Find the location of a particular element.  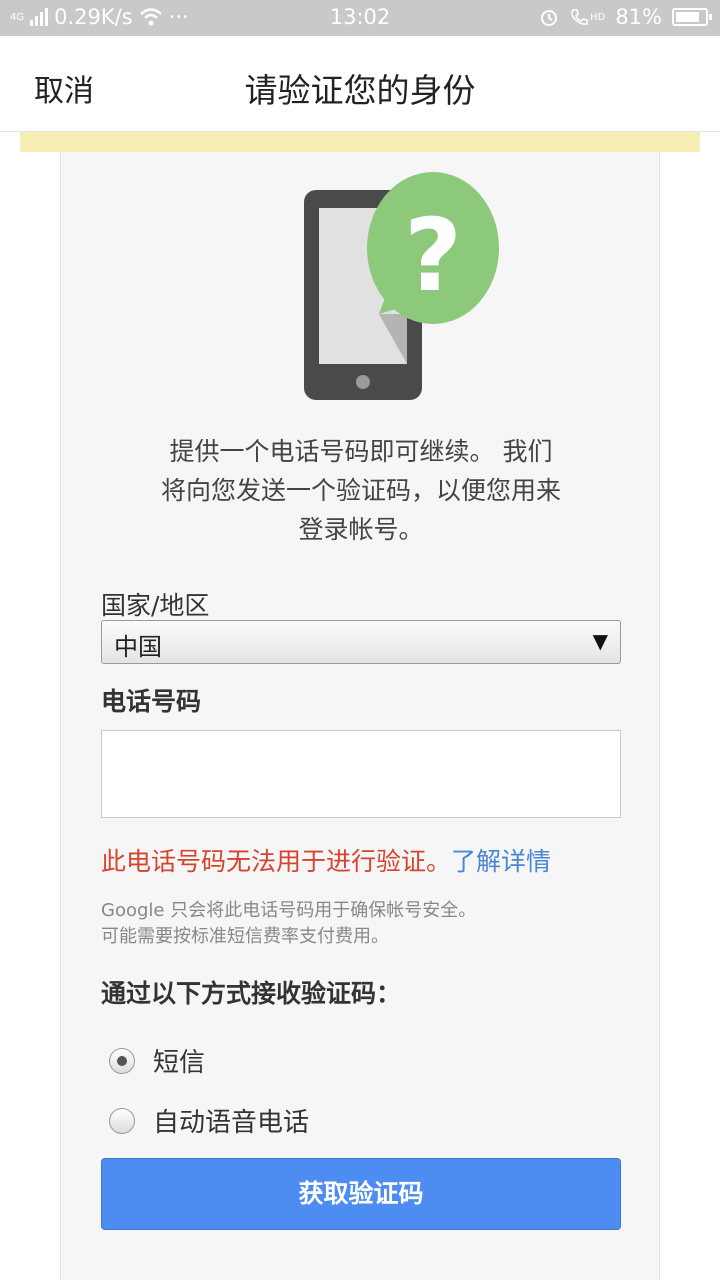

error-text: 此电话号码无法用于进行验证。 is located at coordinates (276, 861).